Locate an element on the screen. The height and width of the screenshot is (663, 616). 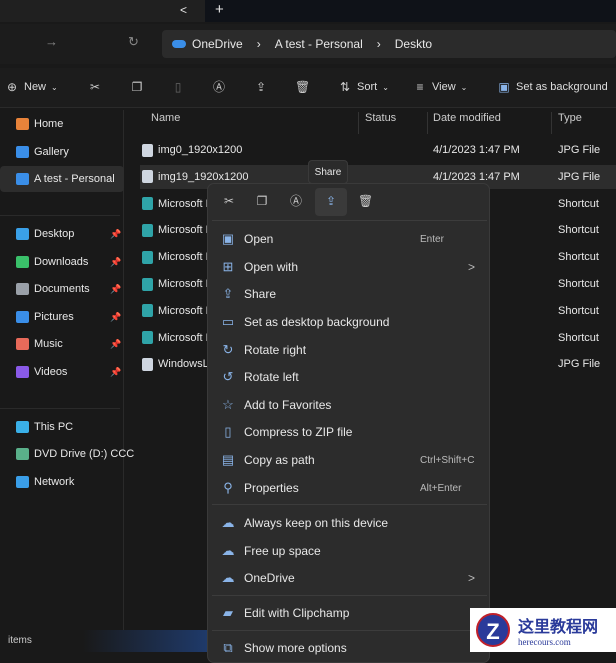
onedrive-icon is located at coordinates (179, 44).